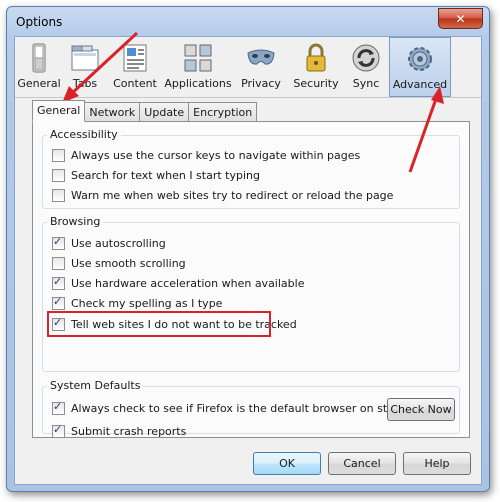 The width and height of the screenshot is (500, 502). I want to click on close-button: ✕, so click(460, 18).